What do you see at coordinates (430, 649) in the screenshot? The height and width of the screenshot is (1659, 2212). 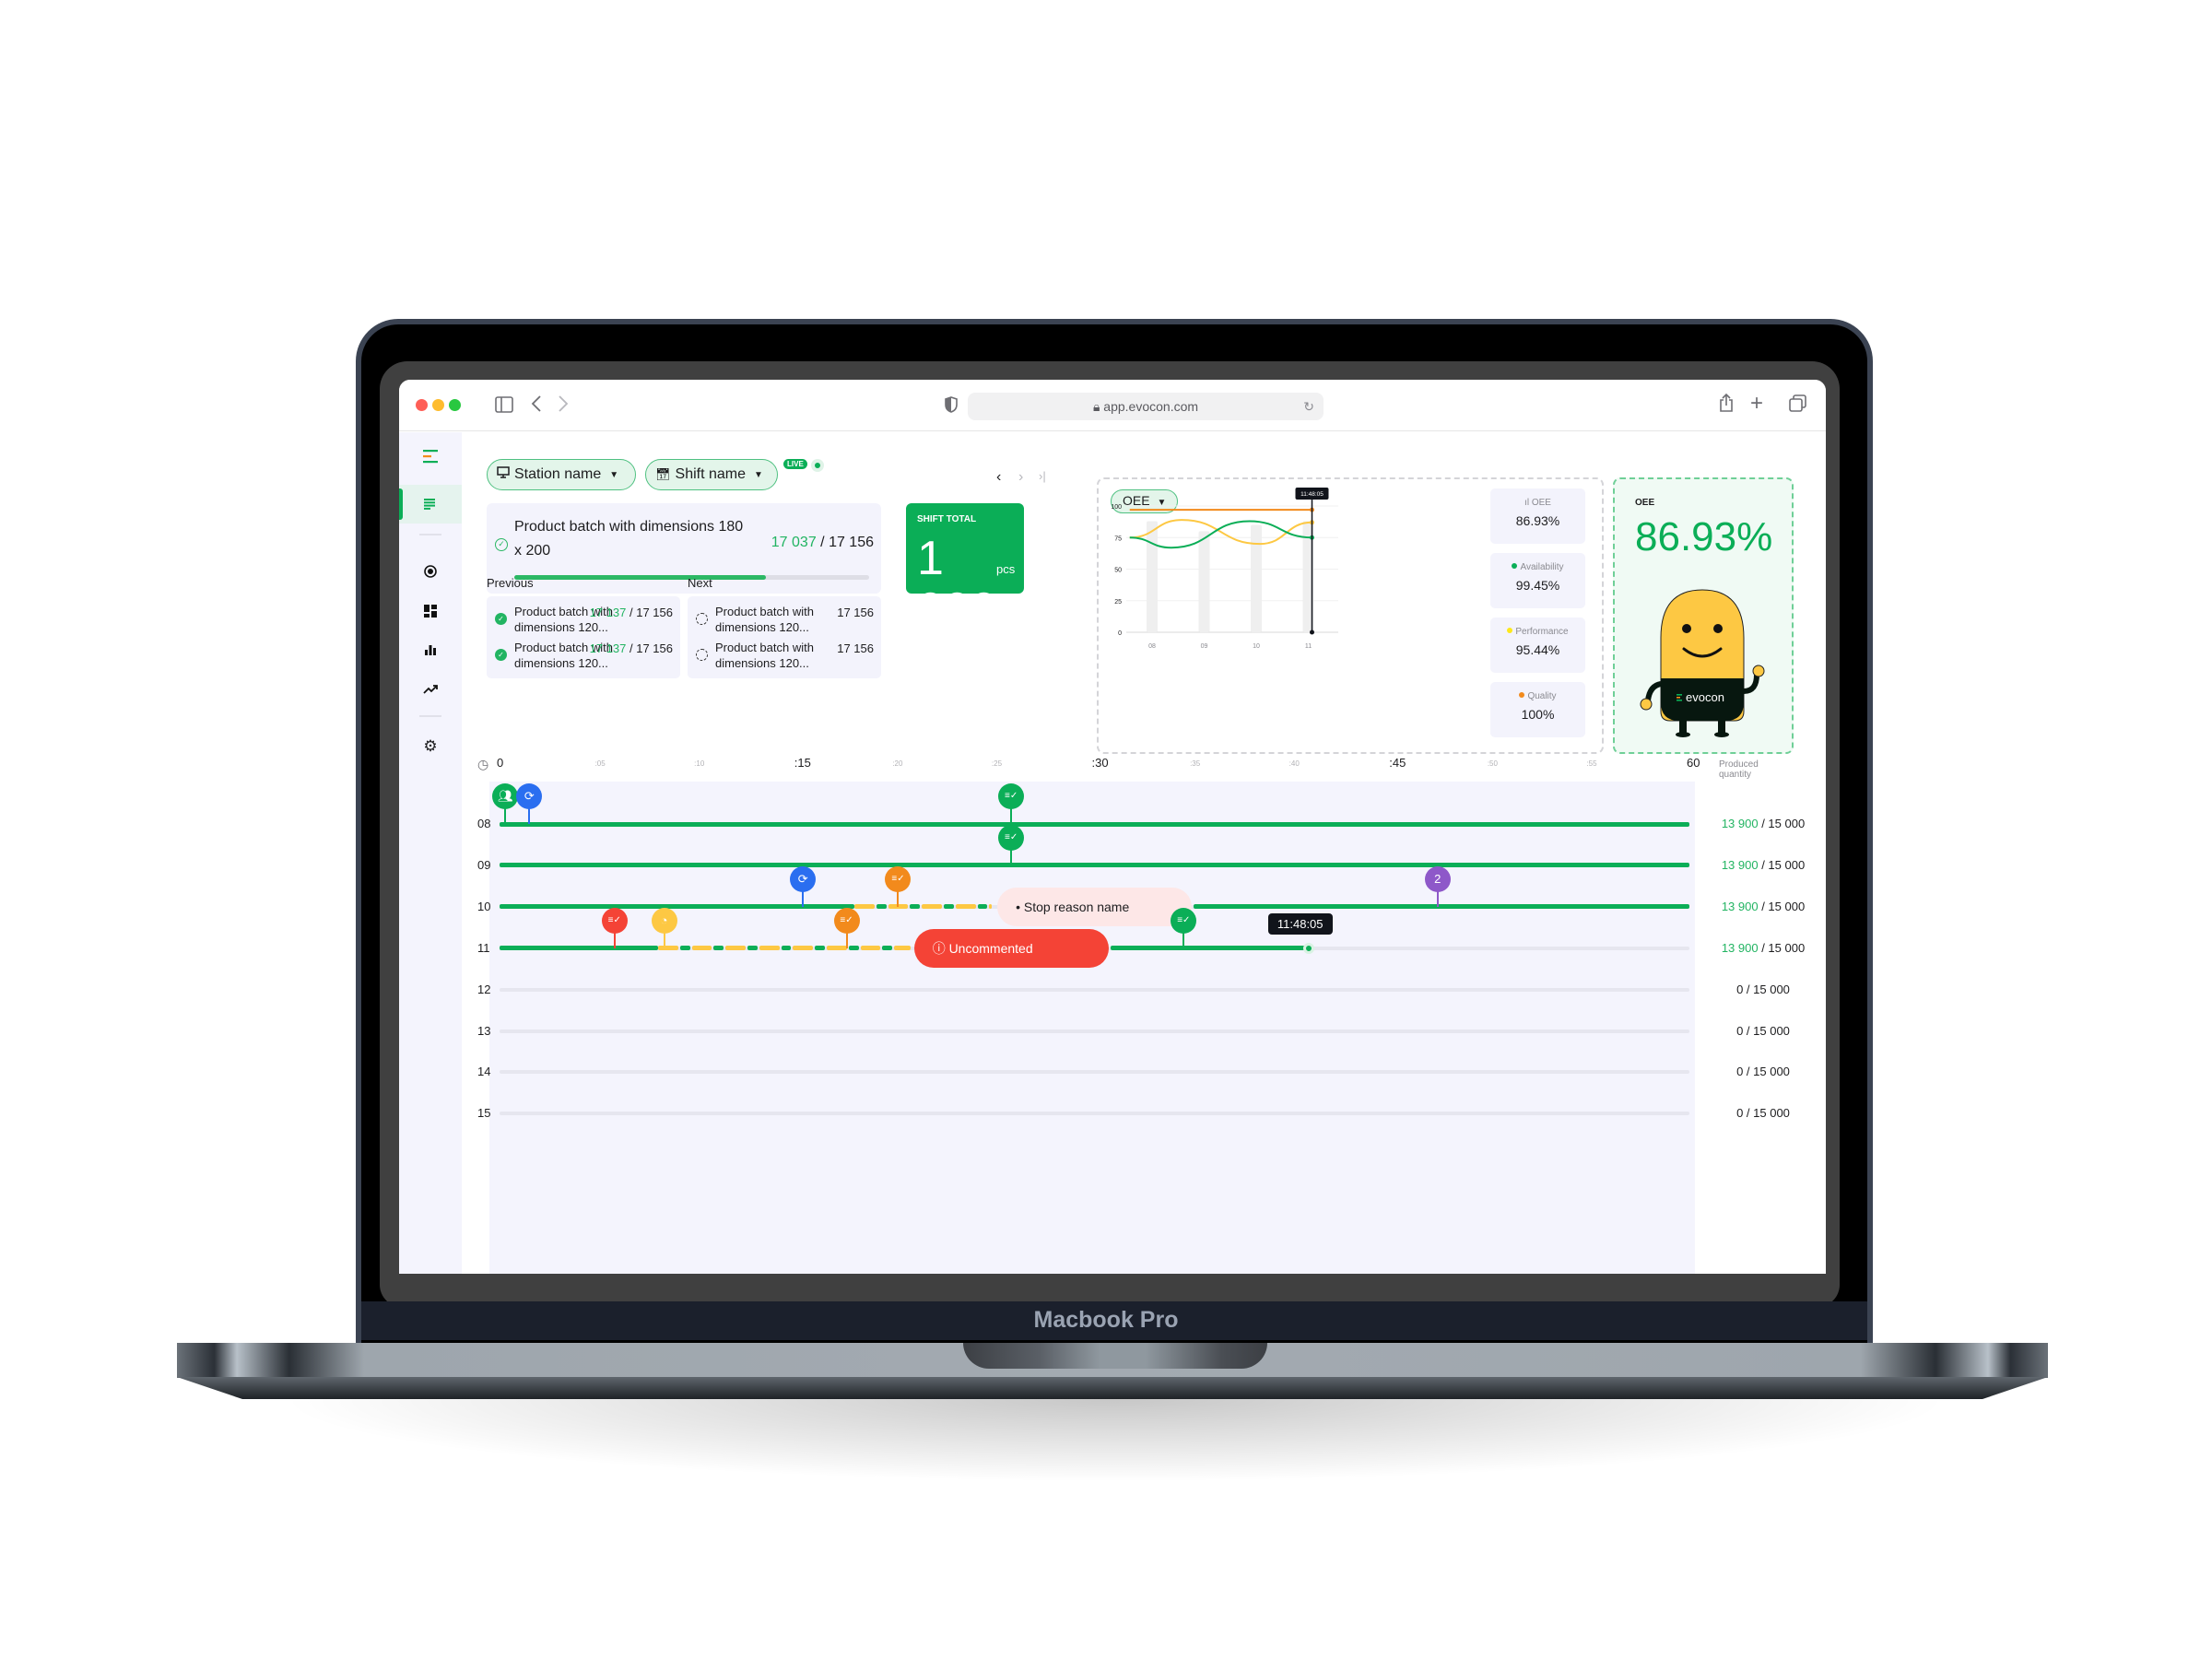 I see `sidebar-item-reports` at bounding box center [430, 649].